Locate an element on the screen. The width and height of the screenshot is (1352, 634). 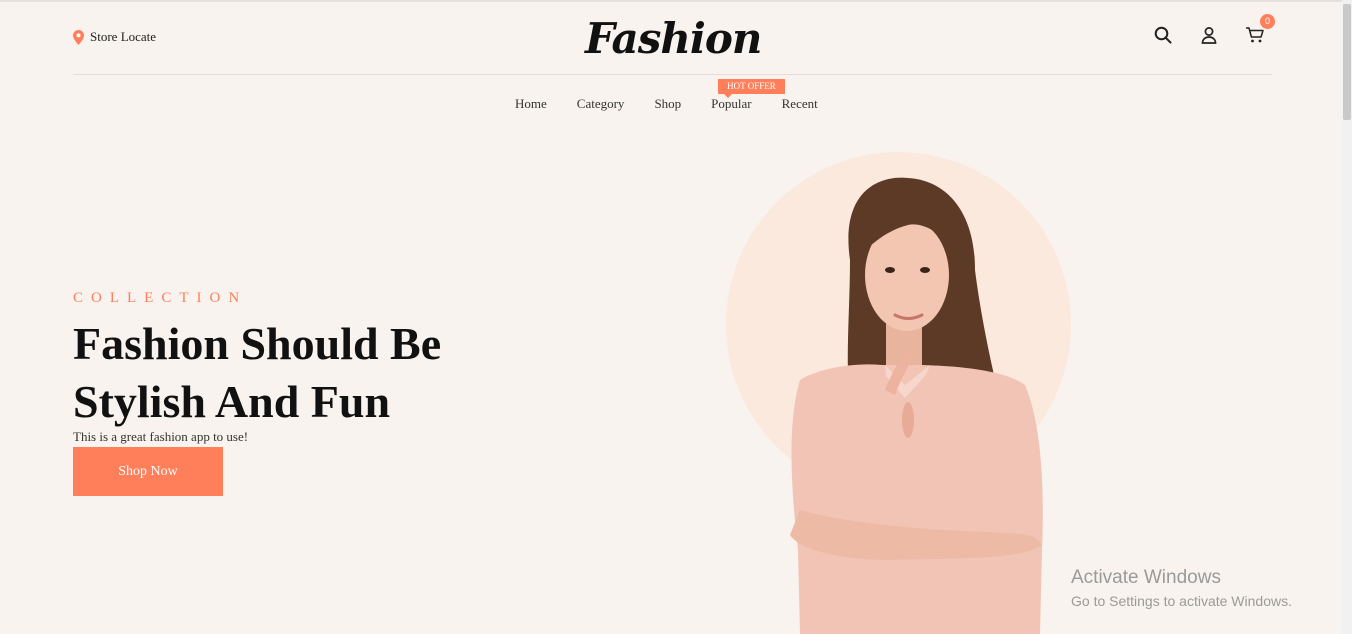
nav-item-home: Home is located at coordinates (531, 104).